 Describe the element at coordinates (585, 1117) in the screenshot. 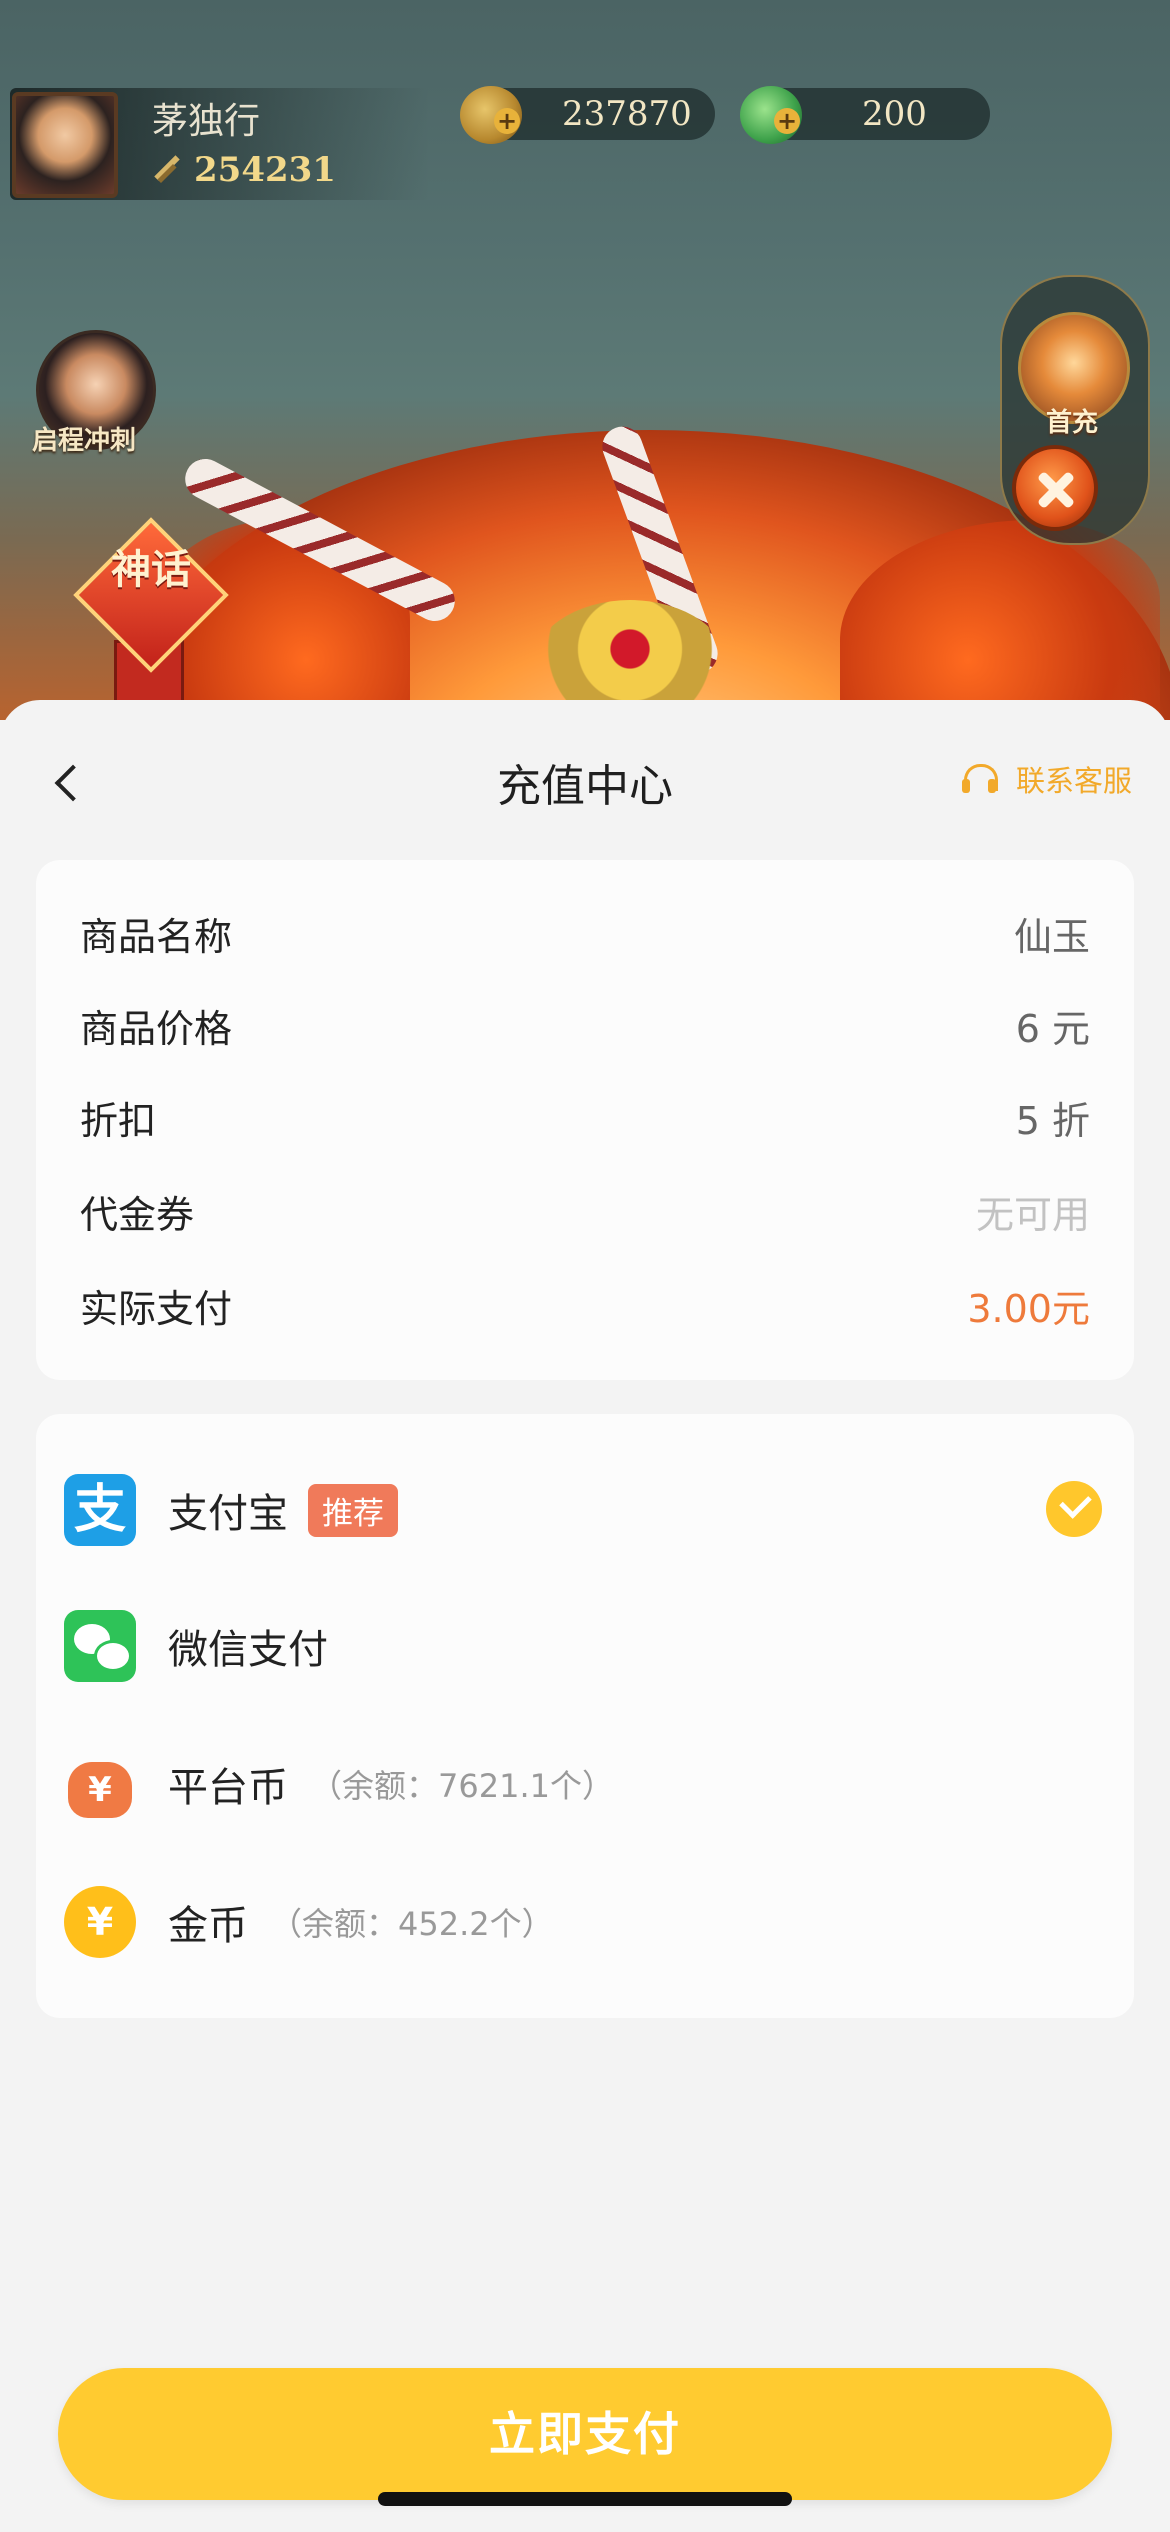

I see `order-row-discount: 折扣 5 折` at that location.